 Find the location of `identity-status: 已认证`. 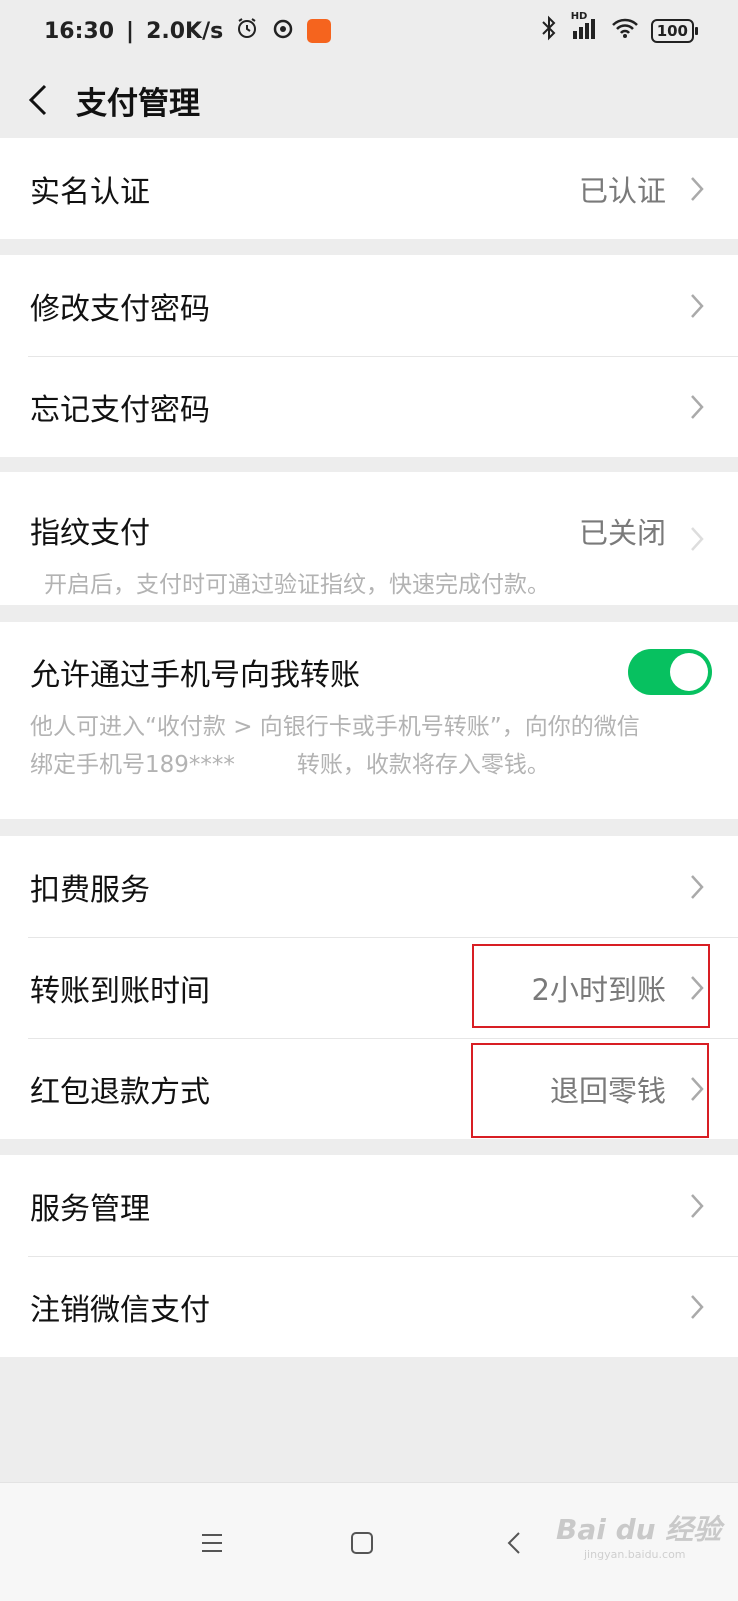

identity-status: 已认证 is located at coordinates (622, 190).